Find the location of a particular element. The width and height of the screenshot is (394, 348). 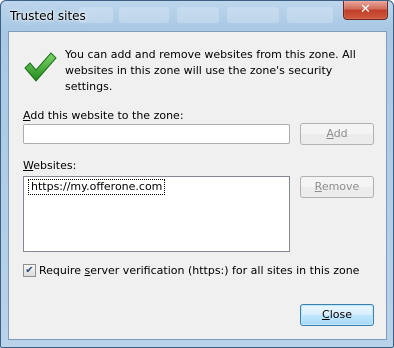

add-site-input is located at coordinates (156, 134).